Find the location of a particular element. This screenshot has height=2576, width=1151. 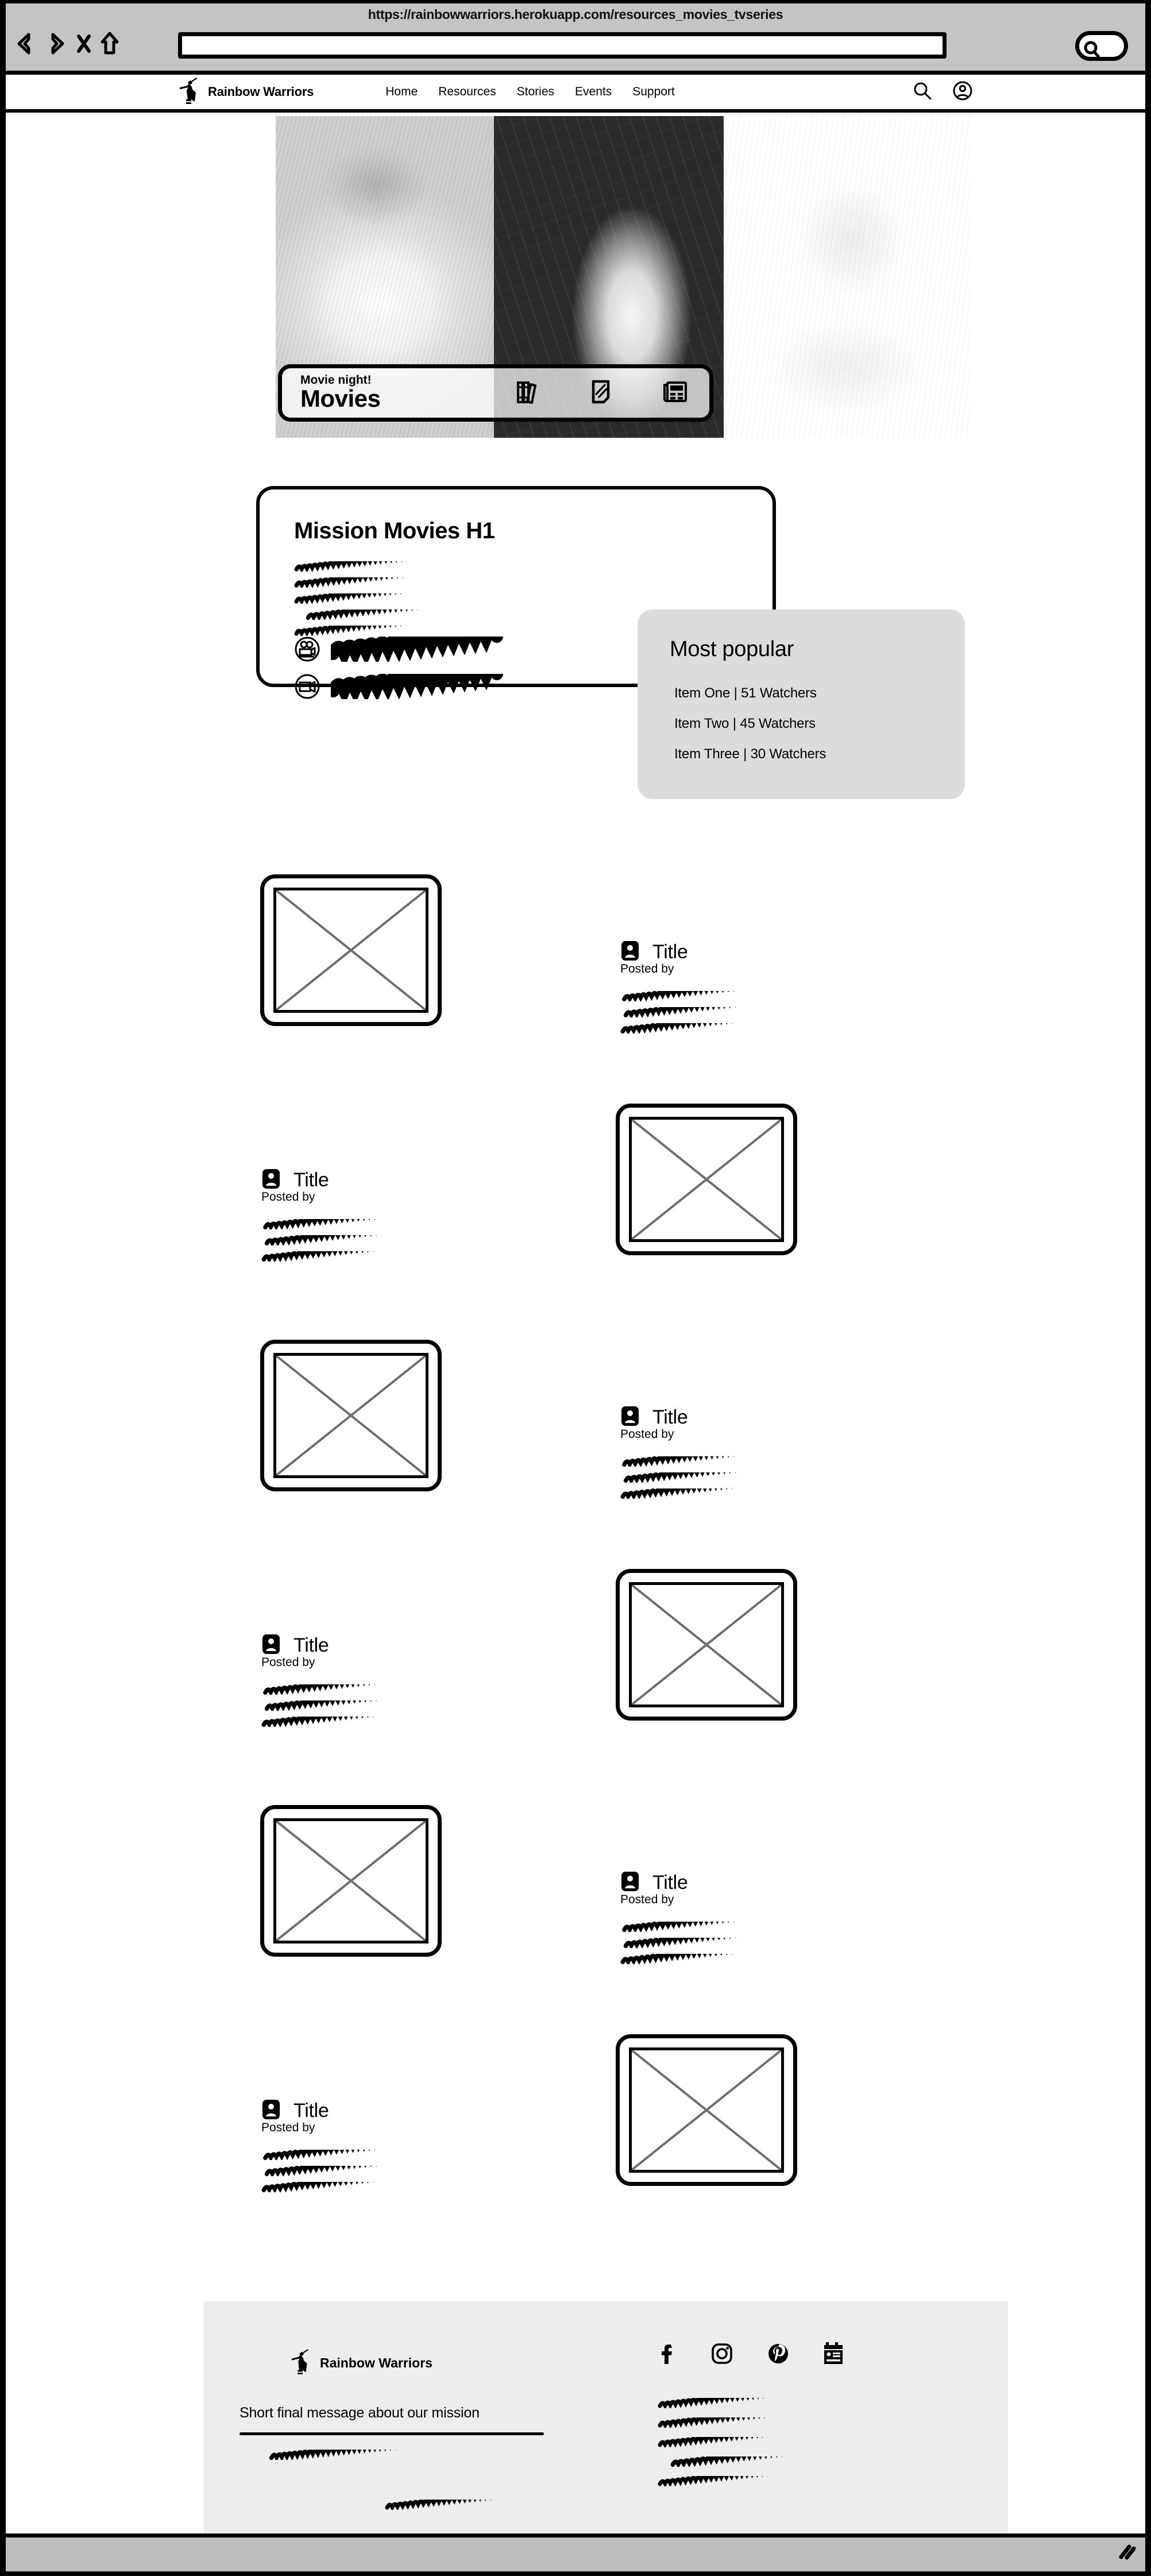

hero-kicker: Movie night! is located at coordinates (336, 380).